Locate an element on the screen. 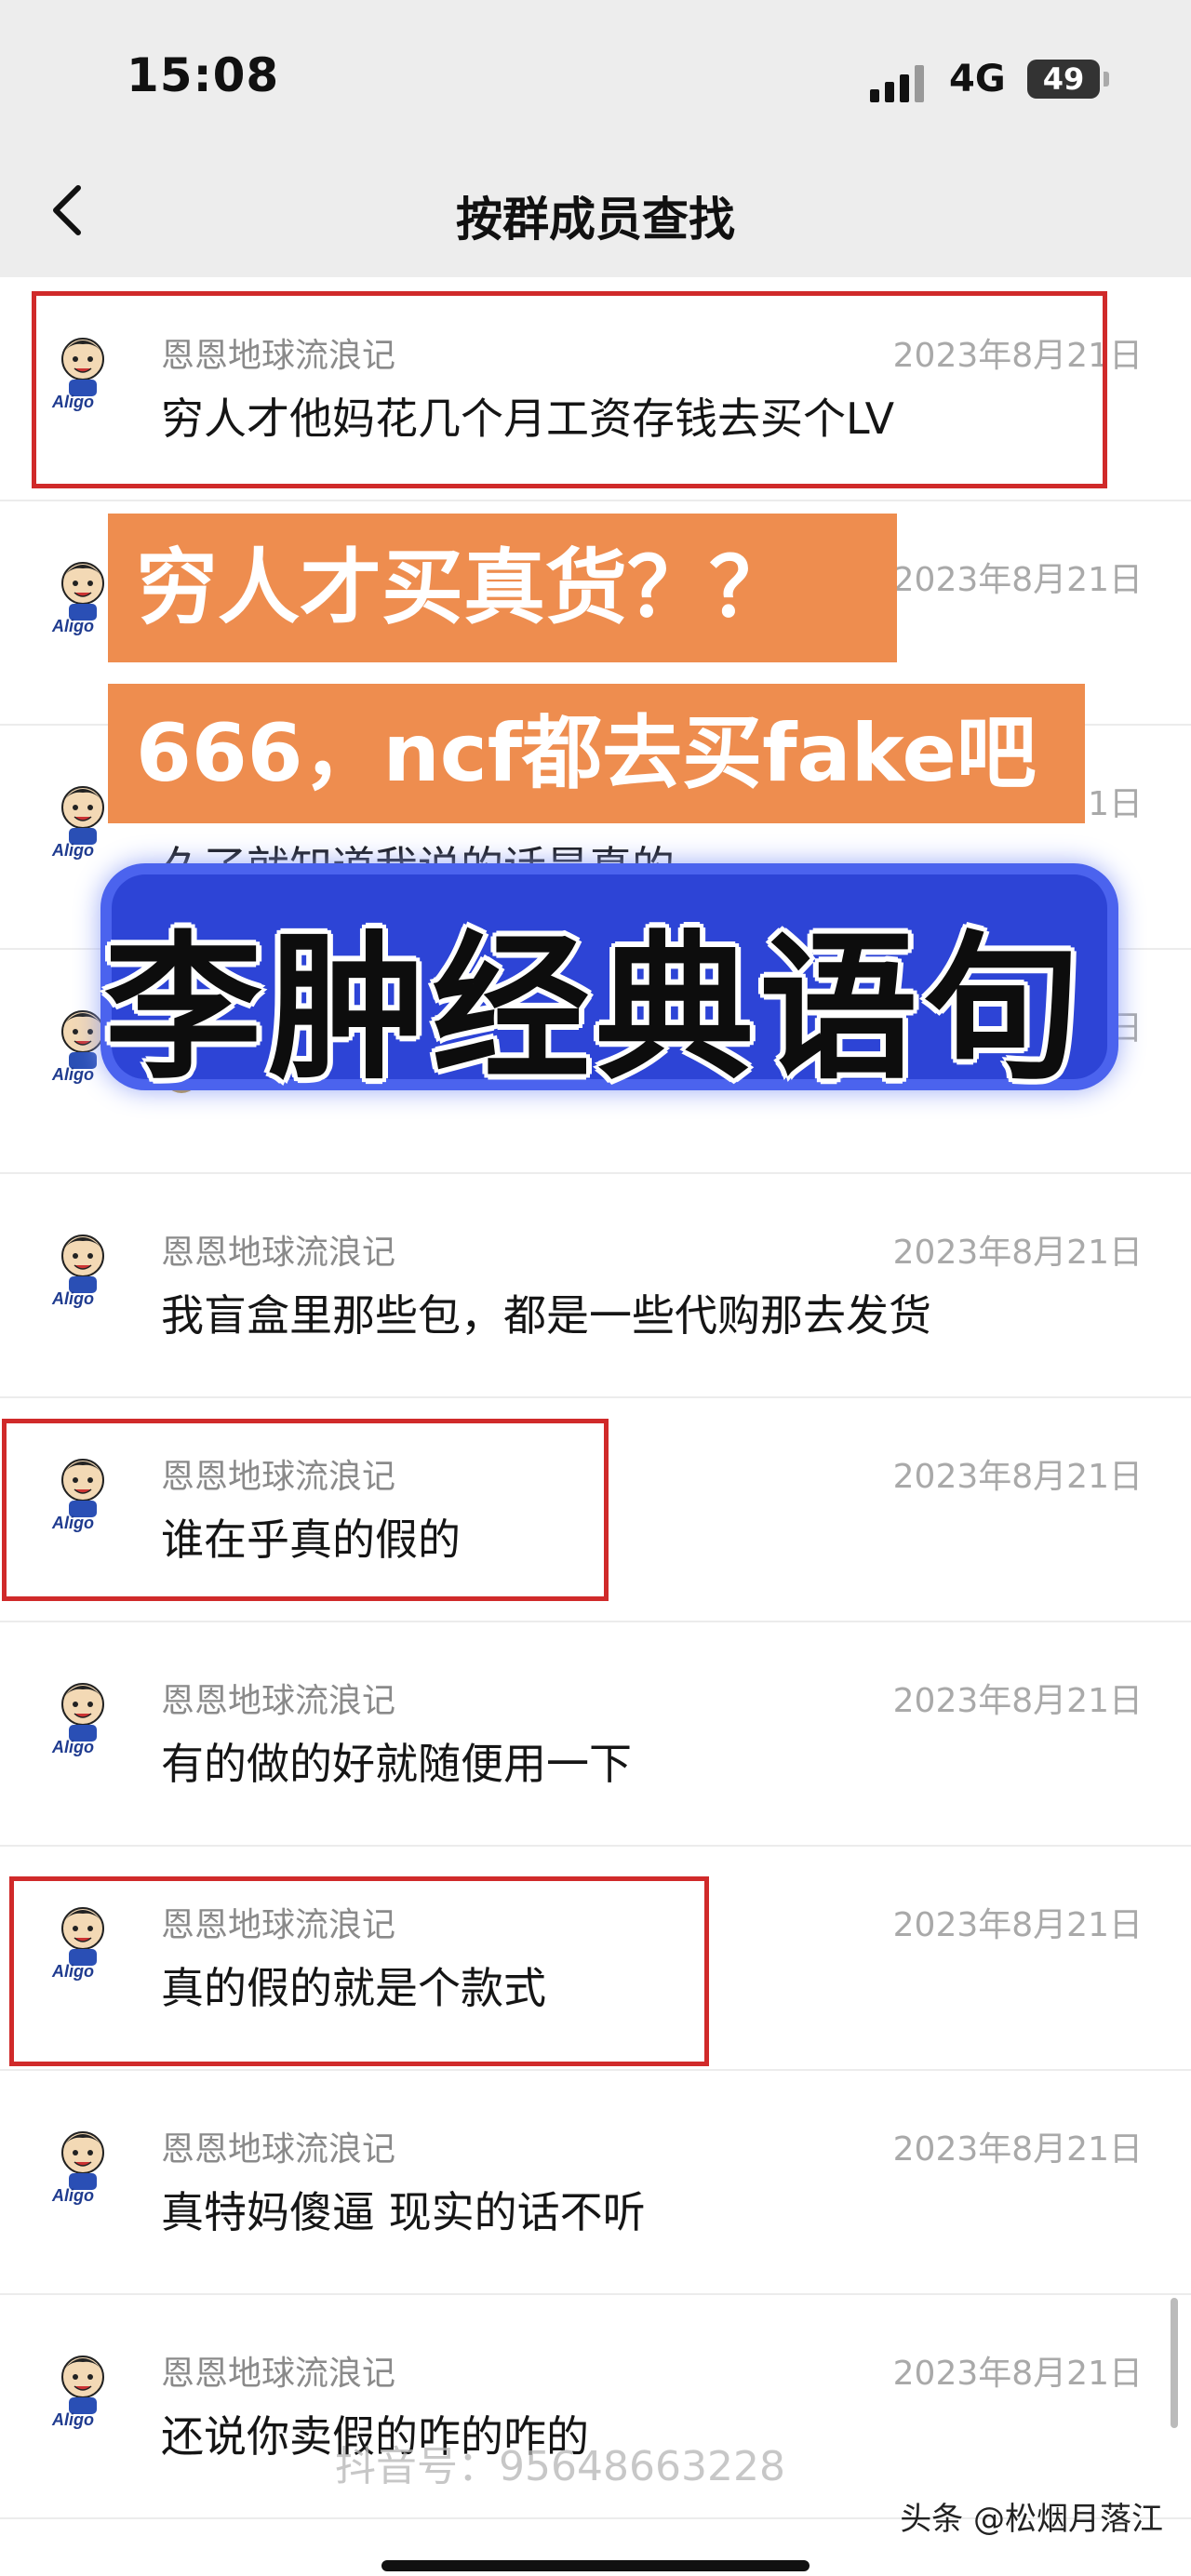 The width and height of the screenshot is (1191, 2576). watermark: 抖音号：95648663228 is located at coordinates (560, 2466).